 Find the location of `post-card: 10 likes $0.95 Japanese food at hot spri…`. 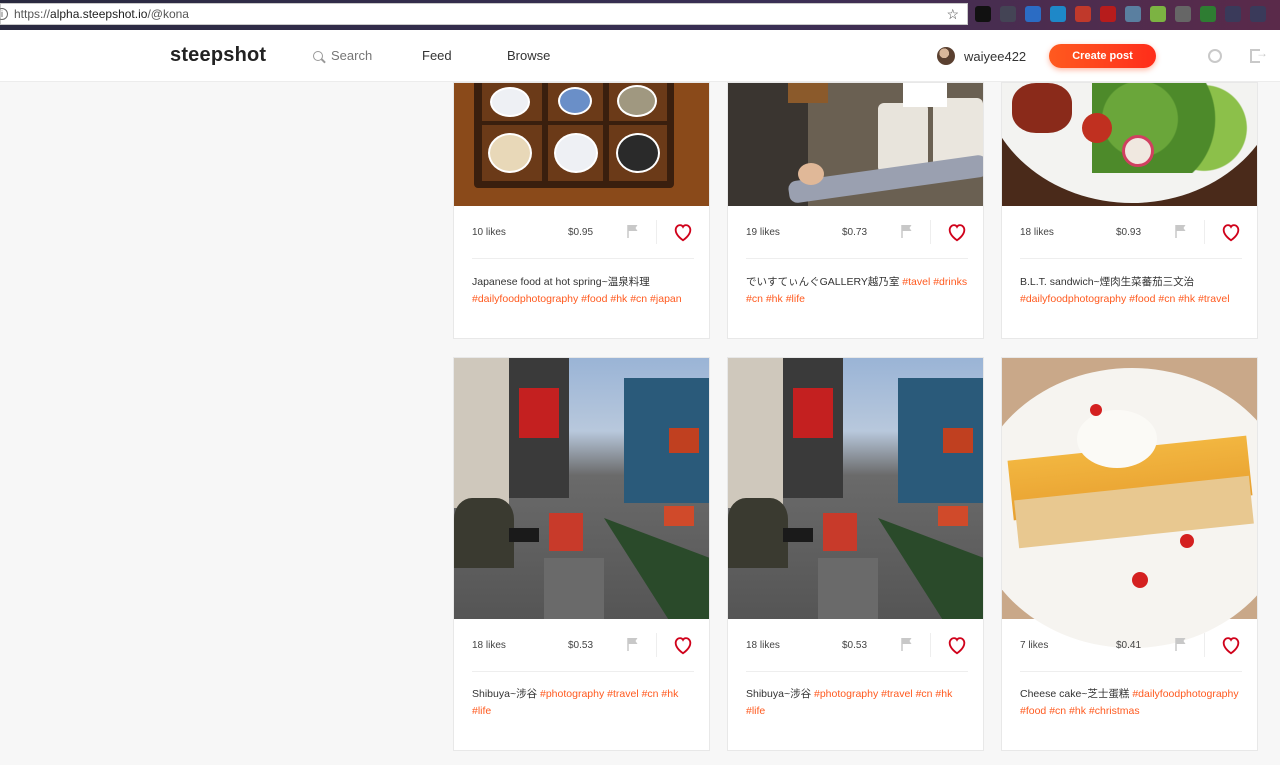

post-card: 10 likes $0.95 Japanese food at hot spri… is located at coordinates (581, 210).